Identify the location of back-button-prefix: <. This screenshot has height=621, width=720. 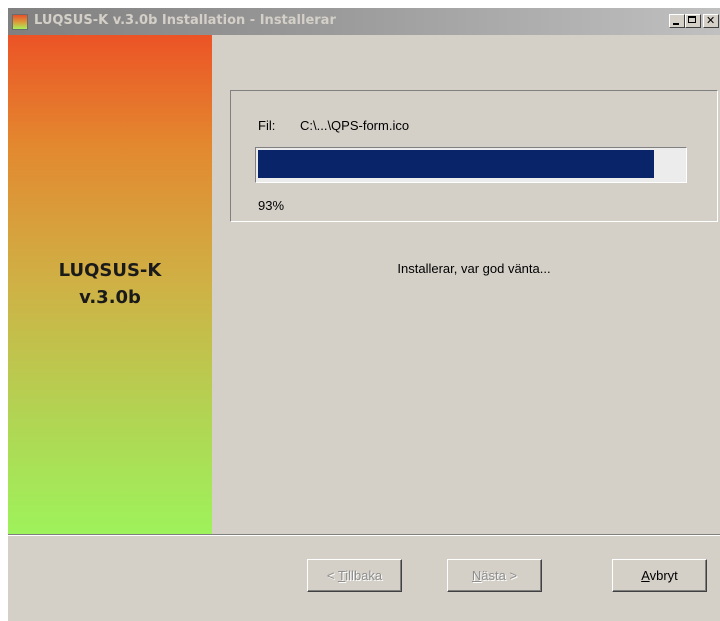
(332, 575).